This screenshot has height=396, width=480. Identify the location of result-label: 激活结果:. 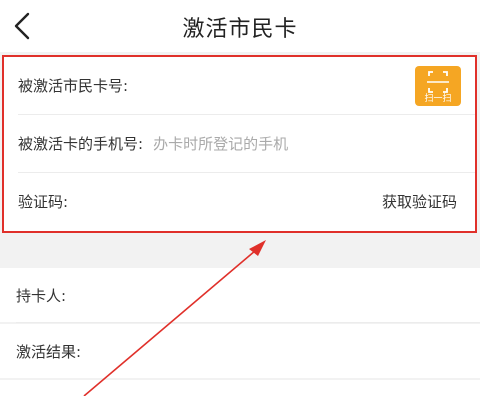
(49, 351).